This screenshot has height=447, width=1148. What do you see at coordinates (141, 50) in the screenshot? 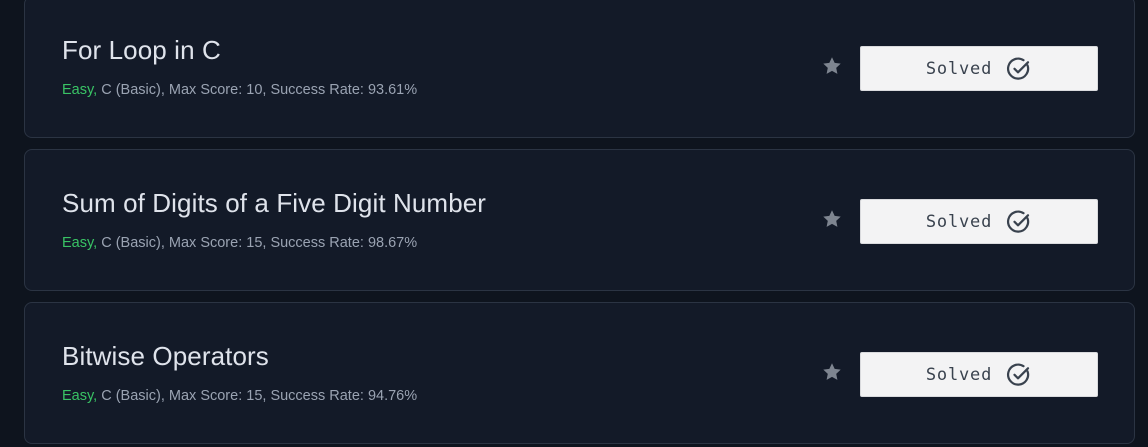
I see `challenge-title: For Loop in C` at bounding box center [141, 50].